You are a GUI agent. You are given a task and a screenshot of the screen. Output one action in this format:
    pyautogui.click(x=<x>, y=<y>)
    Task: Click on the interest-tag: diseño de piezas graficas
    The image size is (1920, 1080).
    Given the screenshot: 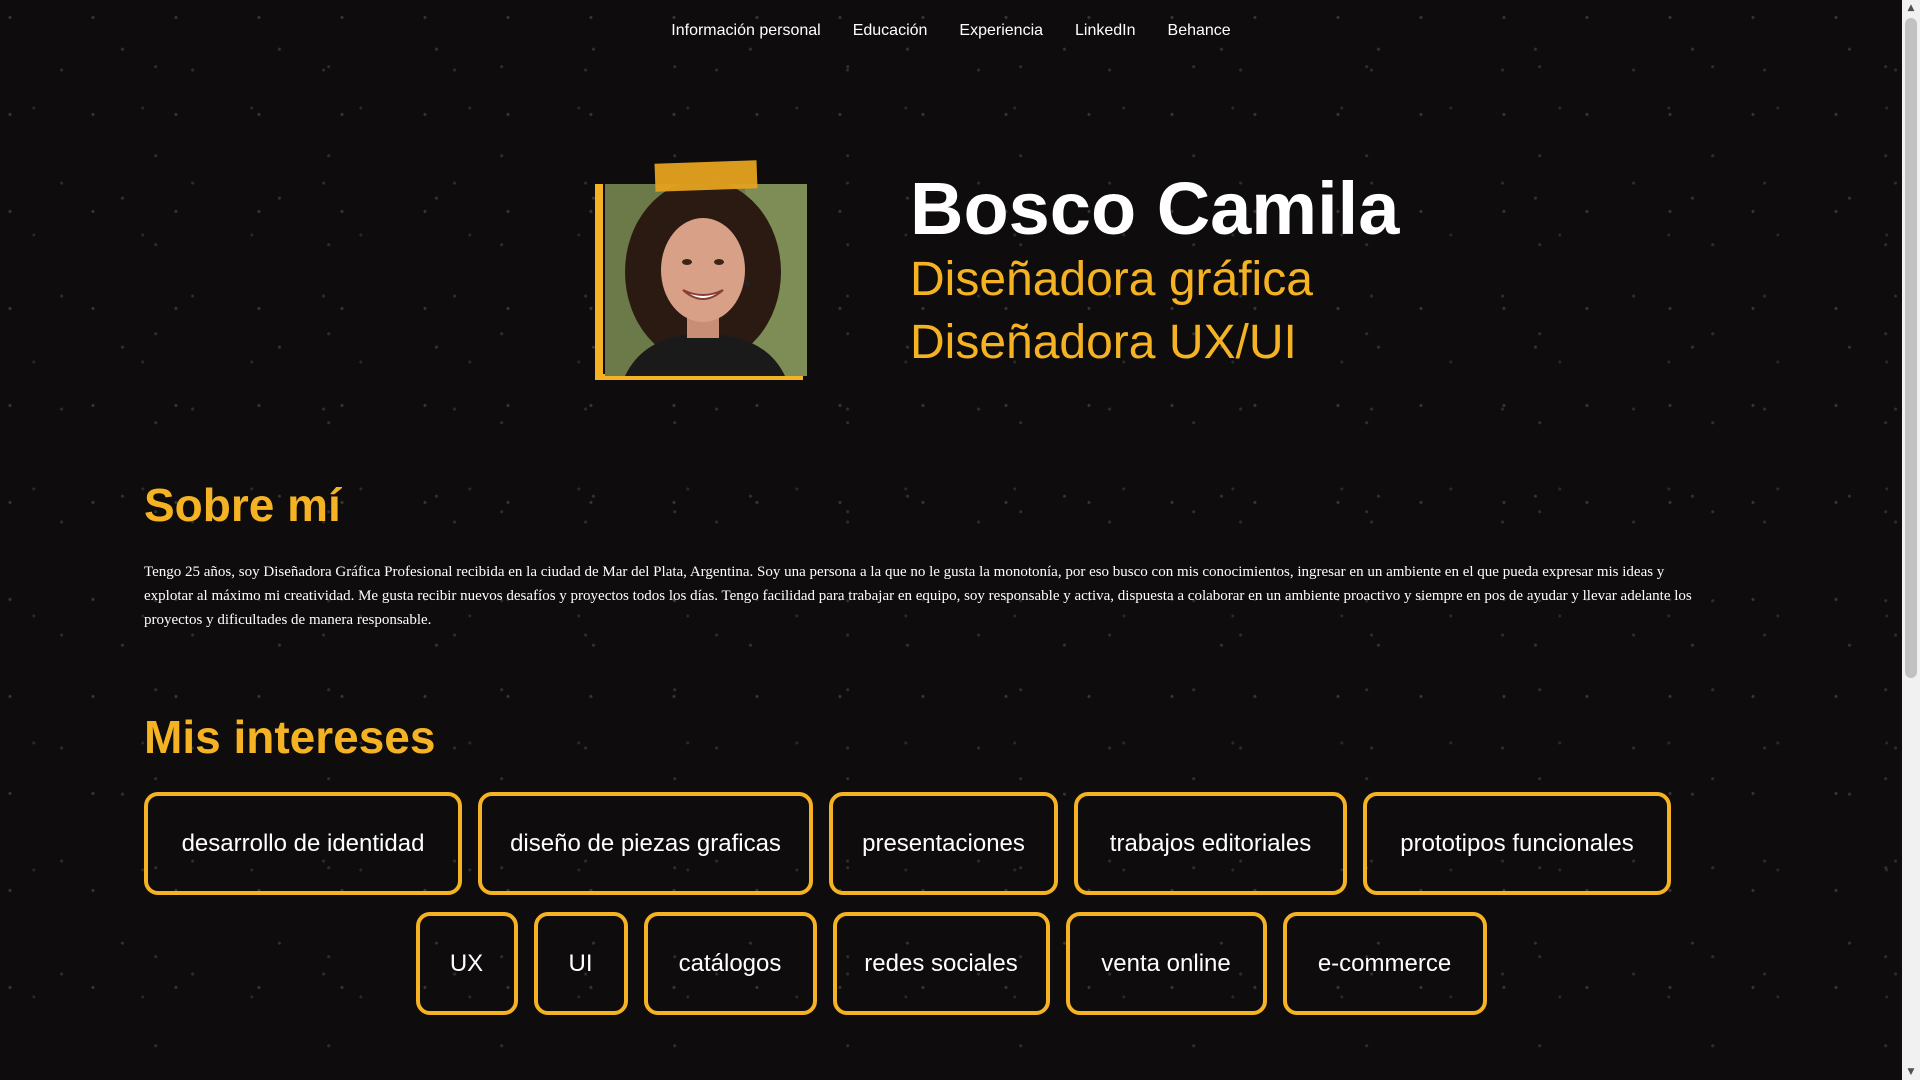 What is the action you would take?
    pyautogui.click(x=645, y=843)
    